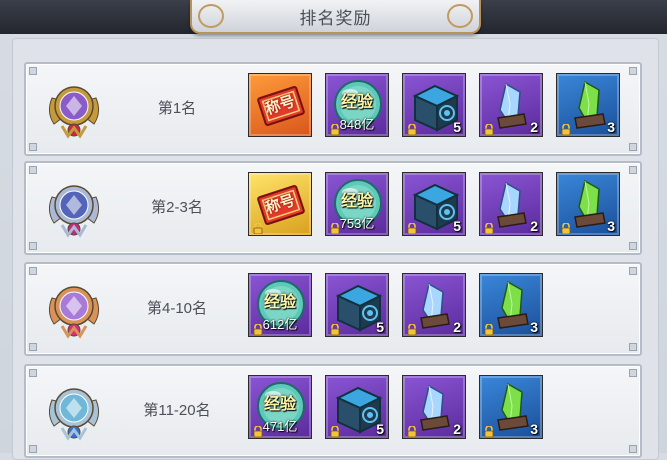  I want to click on reward-items: 称号 经验 848亿 5 2 3, so click(434, 105).